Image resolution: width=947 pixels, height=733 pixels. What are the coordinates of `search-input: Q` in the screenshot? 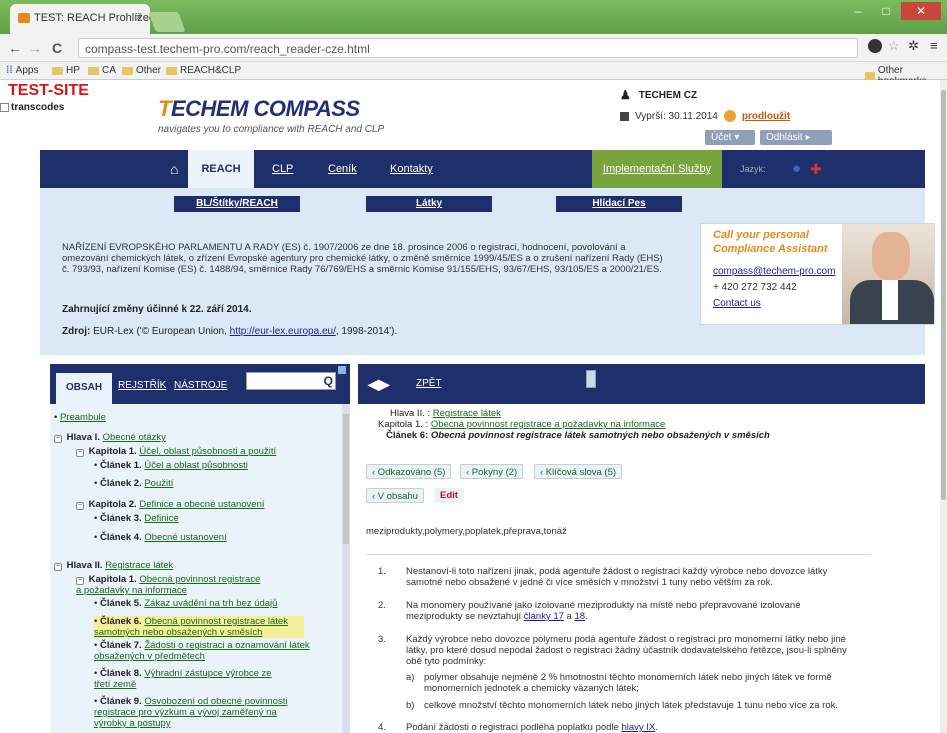 It's located at (291, 381).